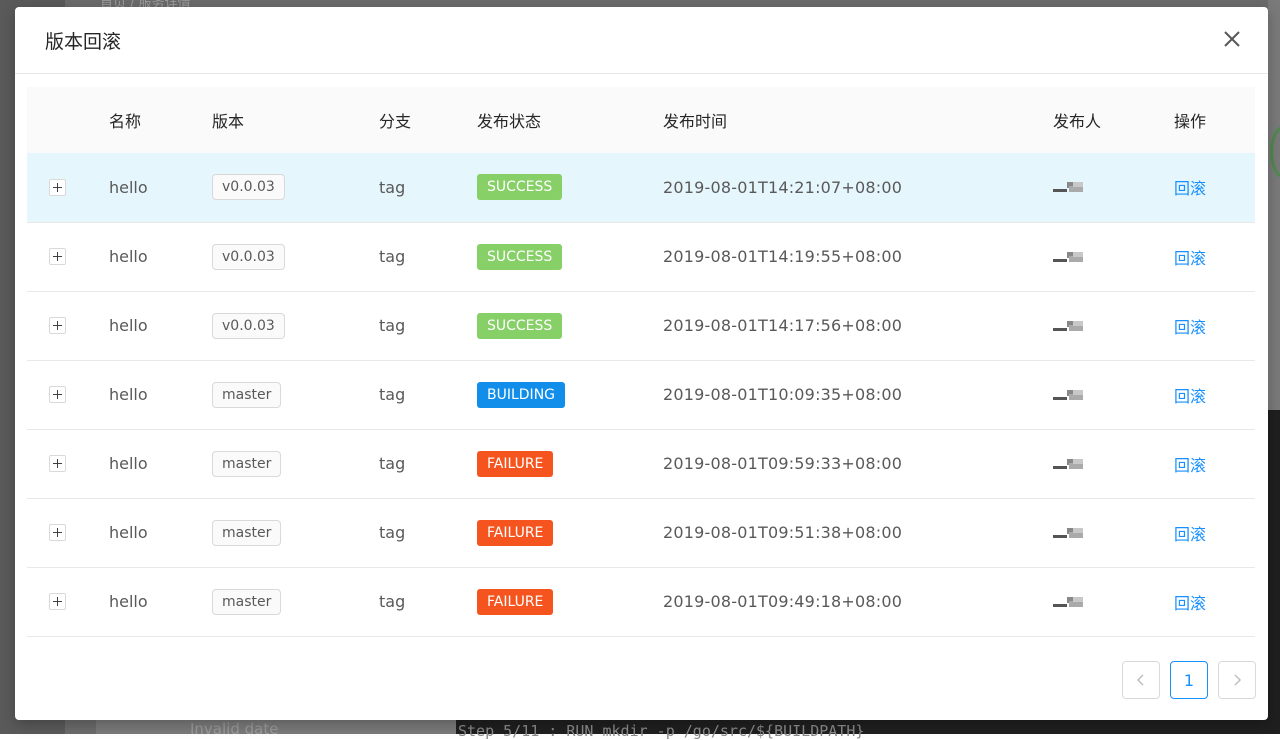 This screenshot has width=1280, height=740. I want to click on chevron-right-icon, so click(1238, 680).